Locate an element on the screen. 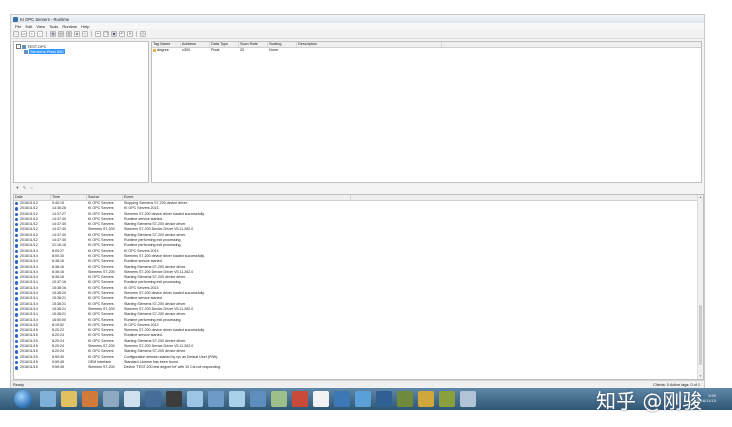  new-icon: □ is located at coordinates (16, 33).